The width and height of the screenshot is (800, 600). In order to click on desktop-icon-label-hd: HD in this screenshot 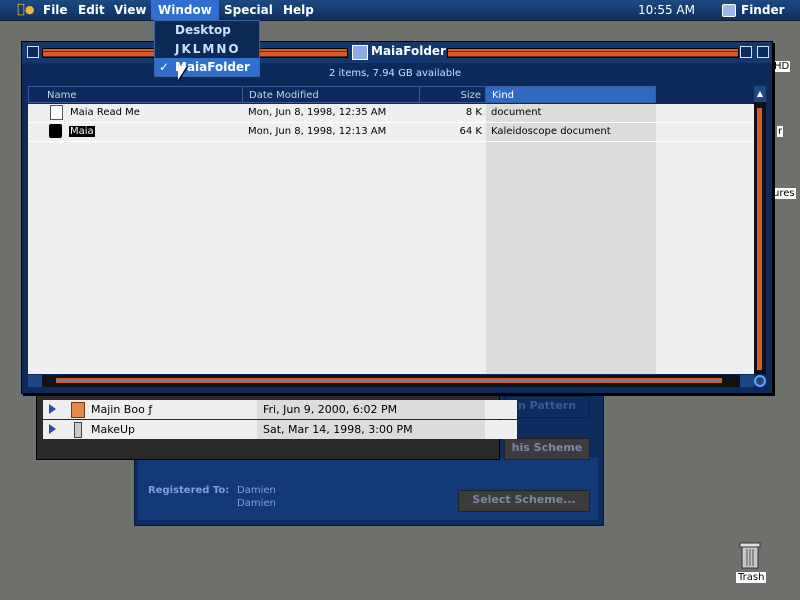, I will do `click(782, 66)`.